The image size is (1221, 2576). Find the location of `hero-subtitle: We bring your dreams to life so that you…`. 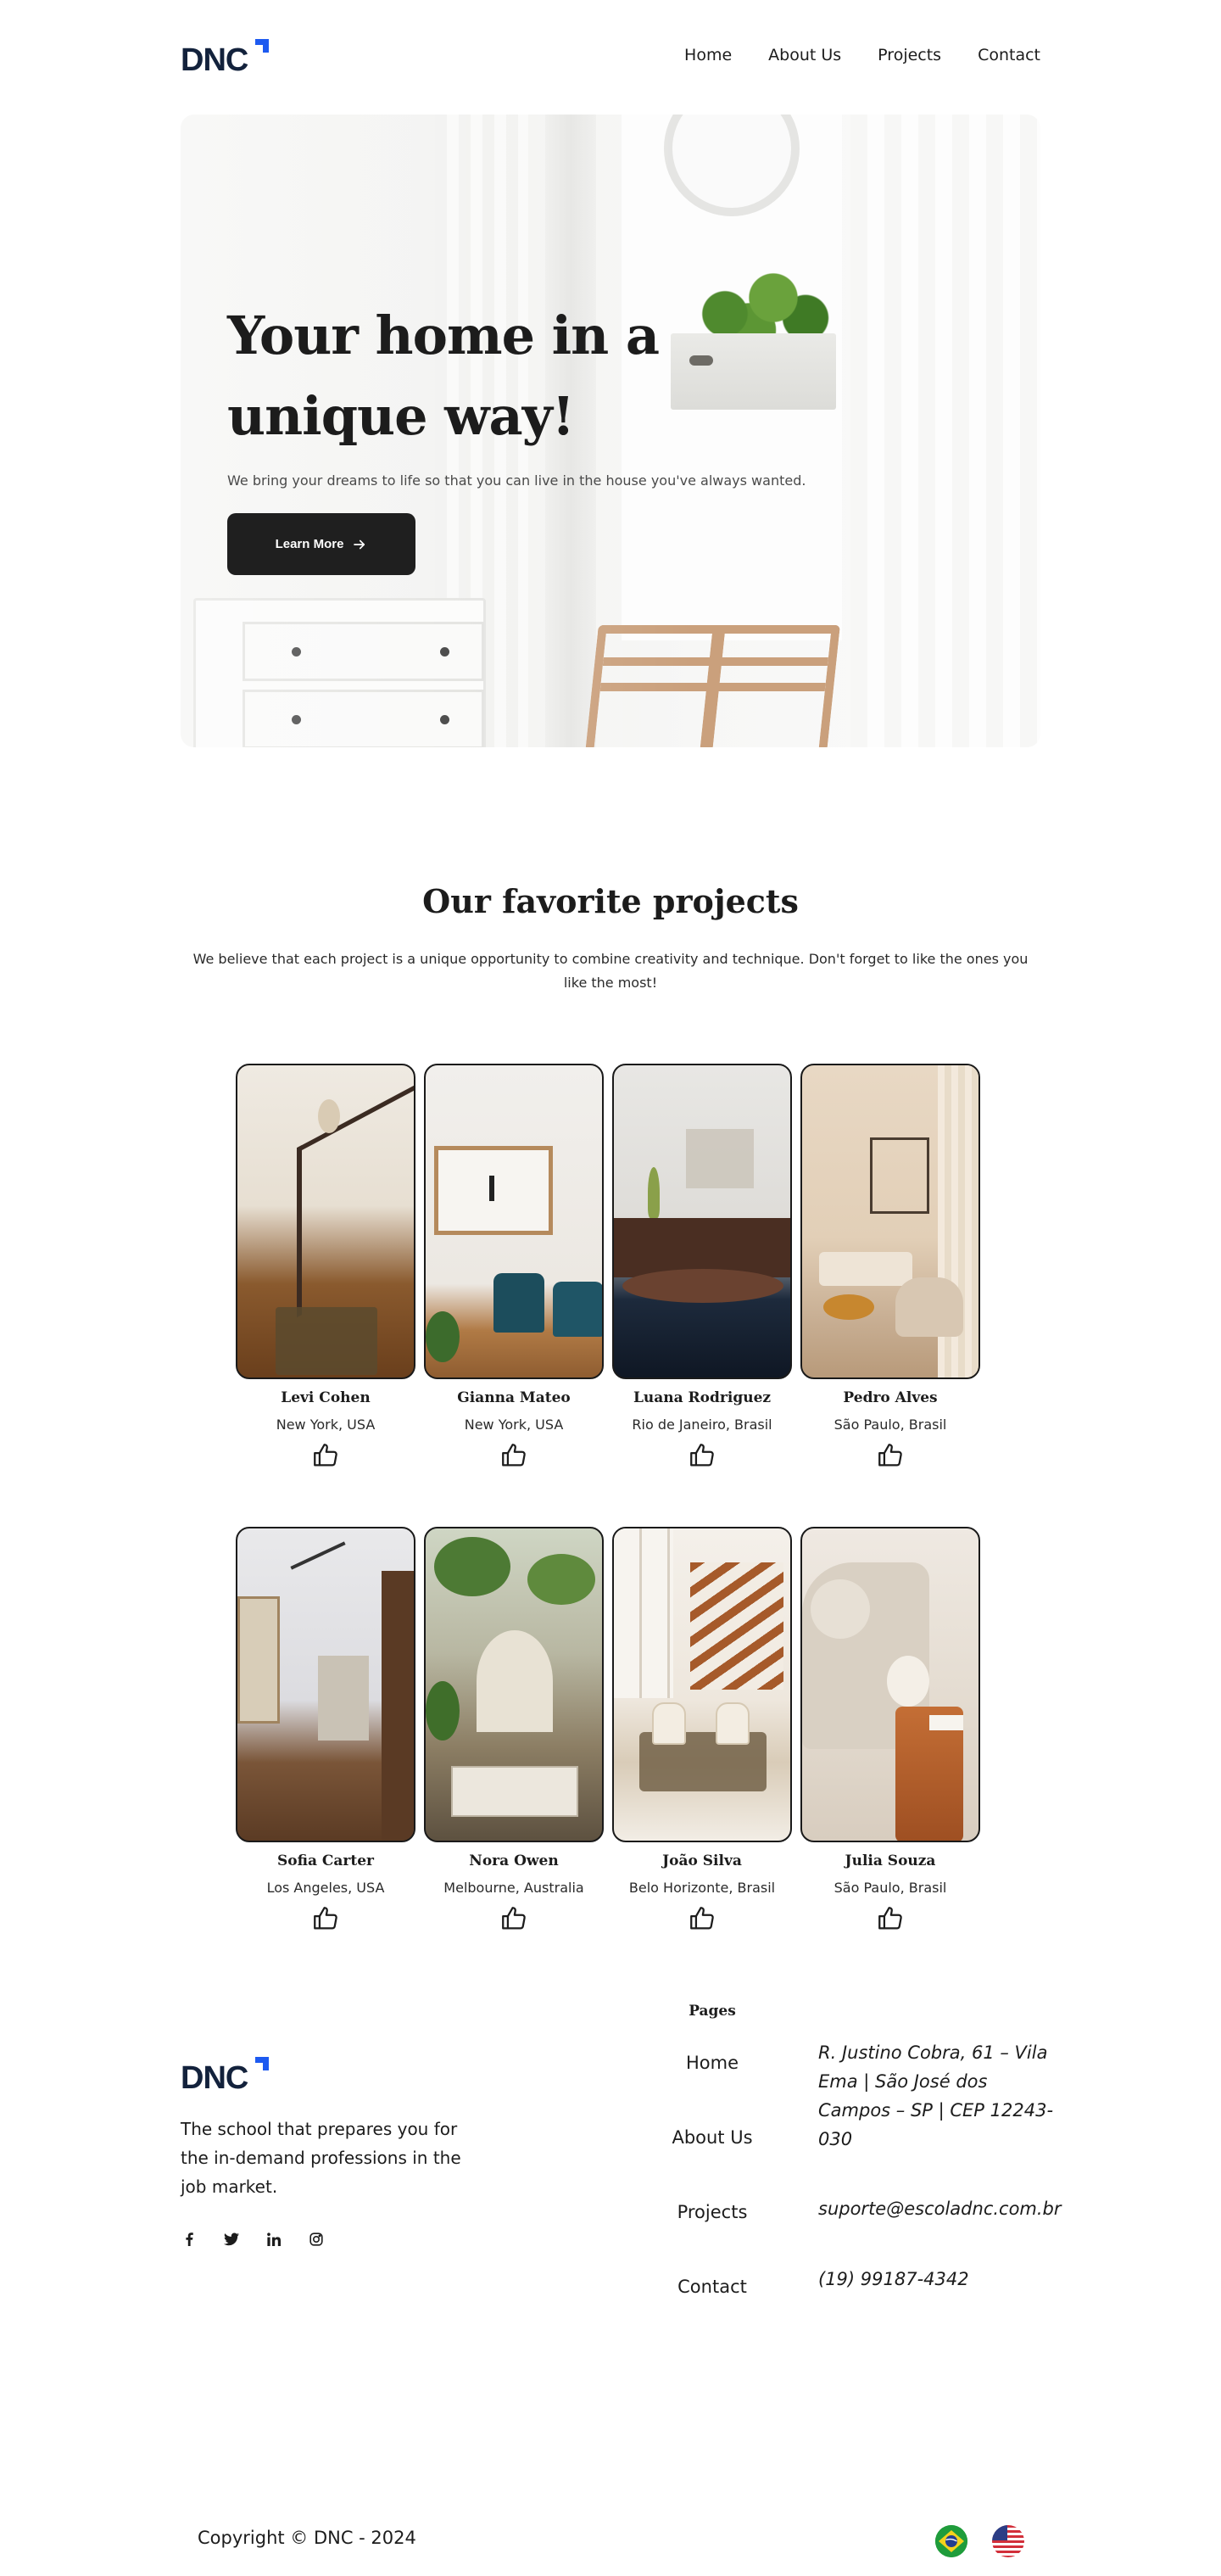

hero-subtitle: We bring your dreams to life so that you… is located at coordinates (516, 480).